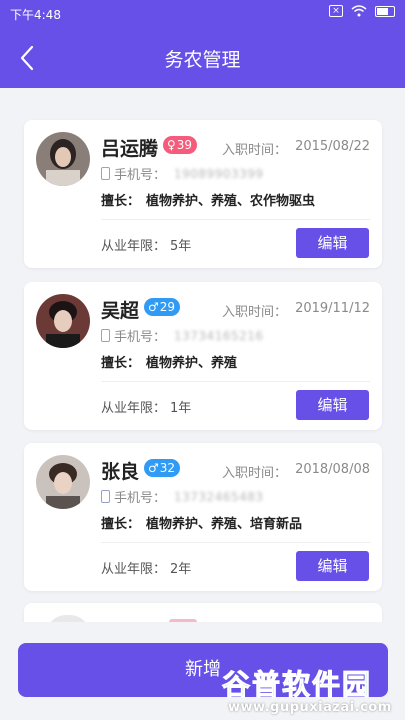  I want to click on age: 32, so click(167, 468).